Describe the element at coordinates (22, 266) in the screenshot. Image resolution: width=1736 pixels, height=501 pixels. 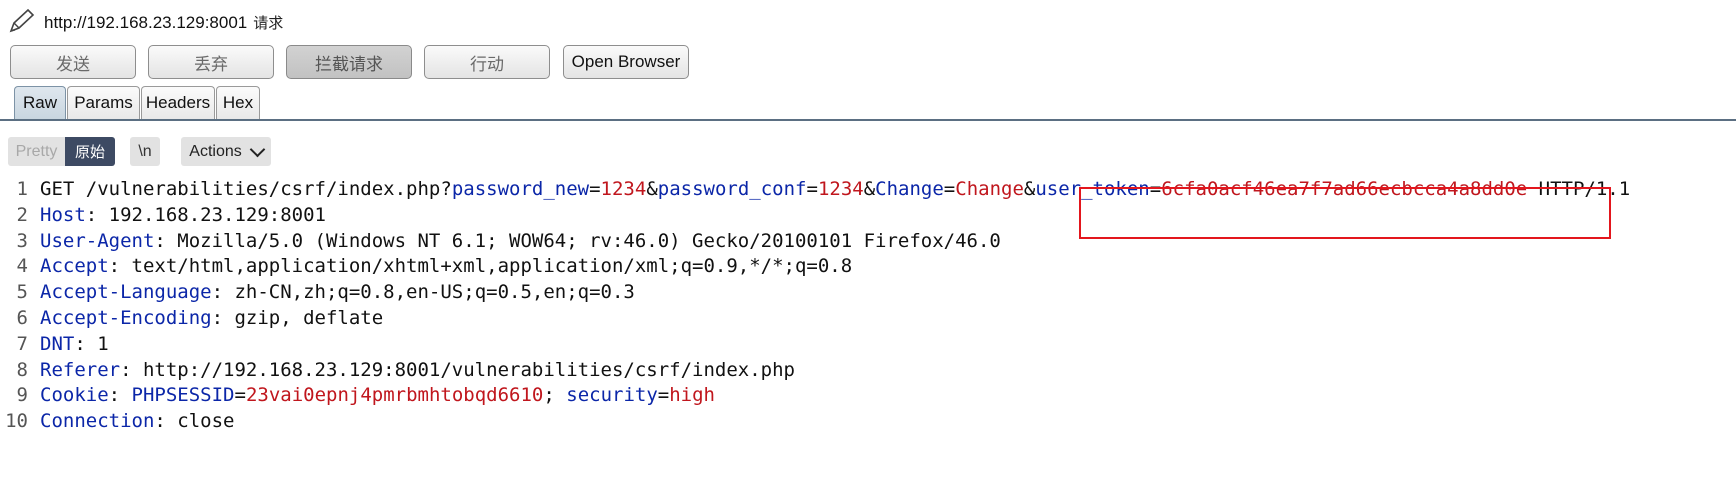
I see `line-number: 4` at that location.